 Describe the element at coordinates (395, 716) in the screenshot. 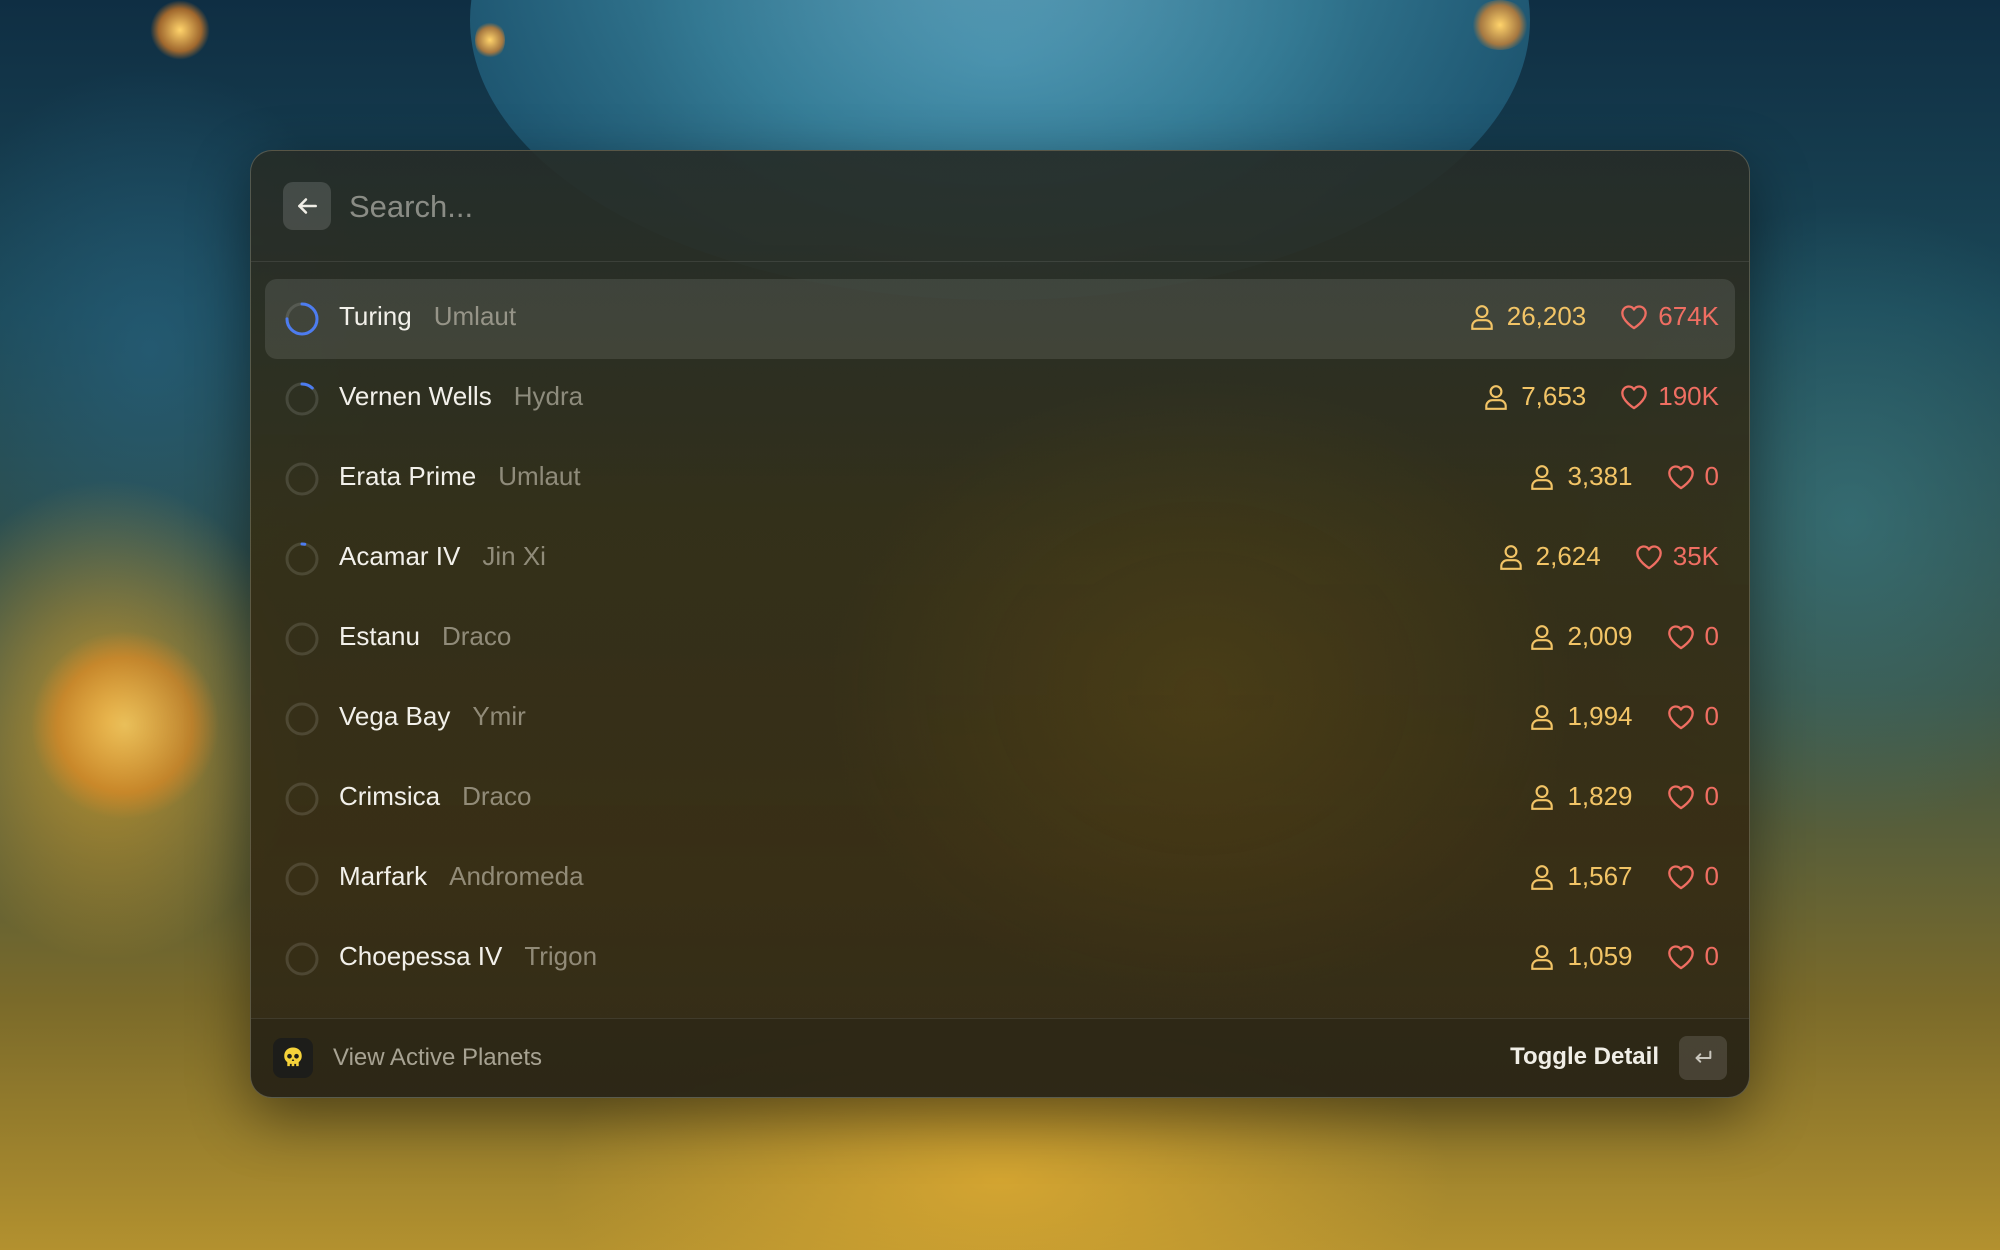

I see `planet-name: Vega Bay` at that location.